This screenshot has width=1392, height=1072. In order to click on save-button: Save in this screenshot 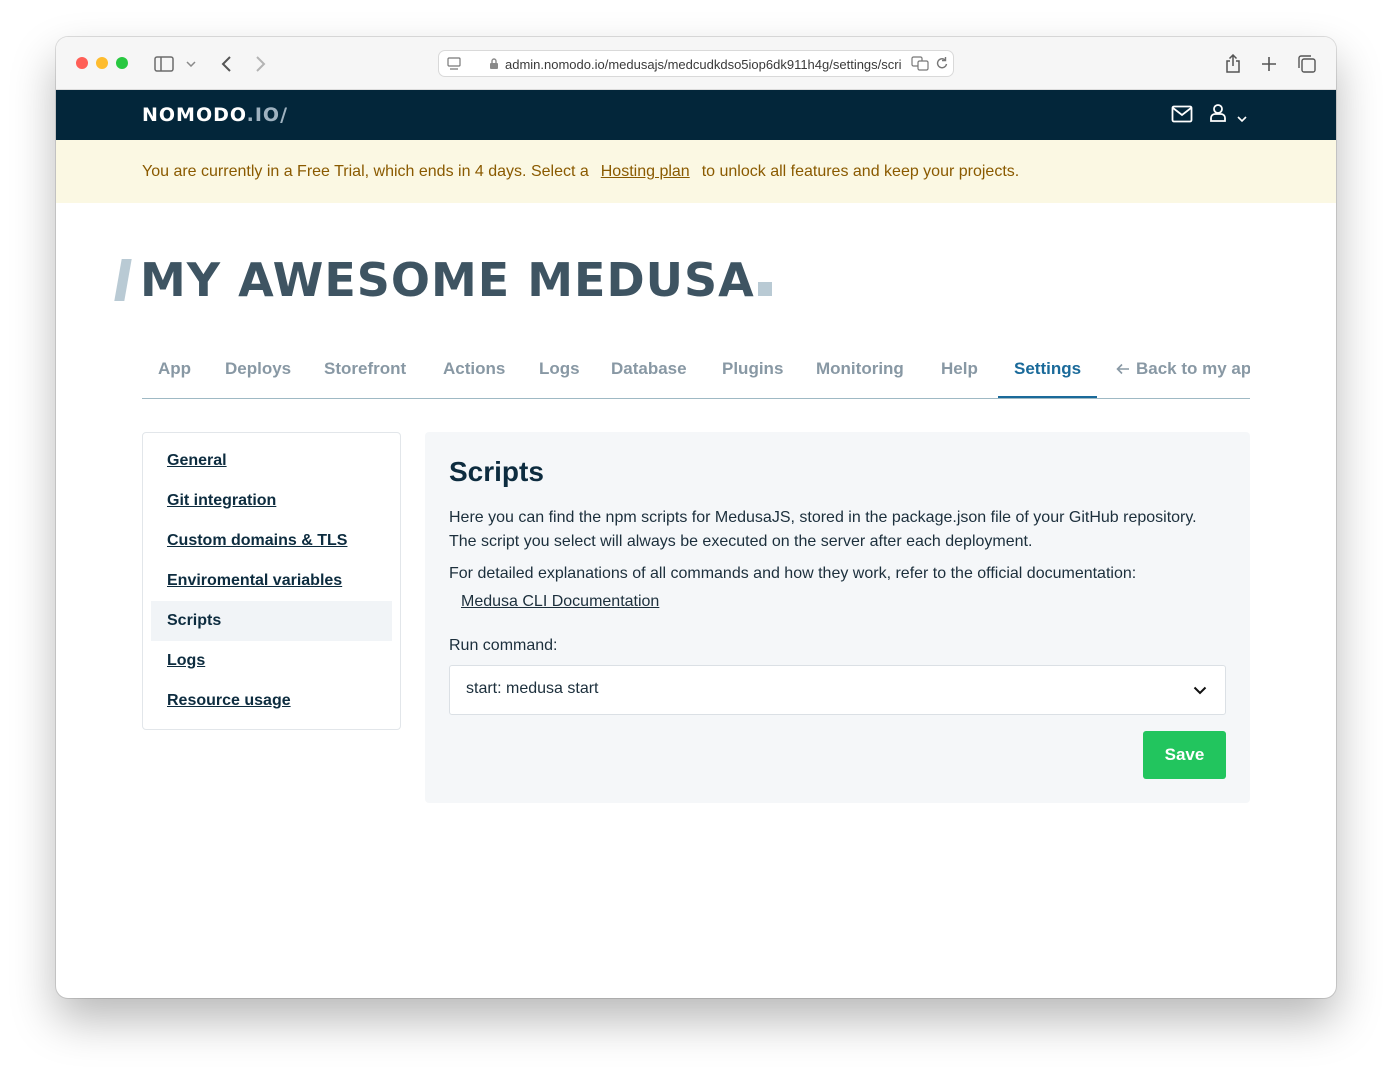, I will do `click(1184, 755)`.